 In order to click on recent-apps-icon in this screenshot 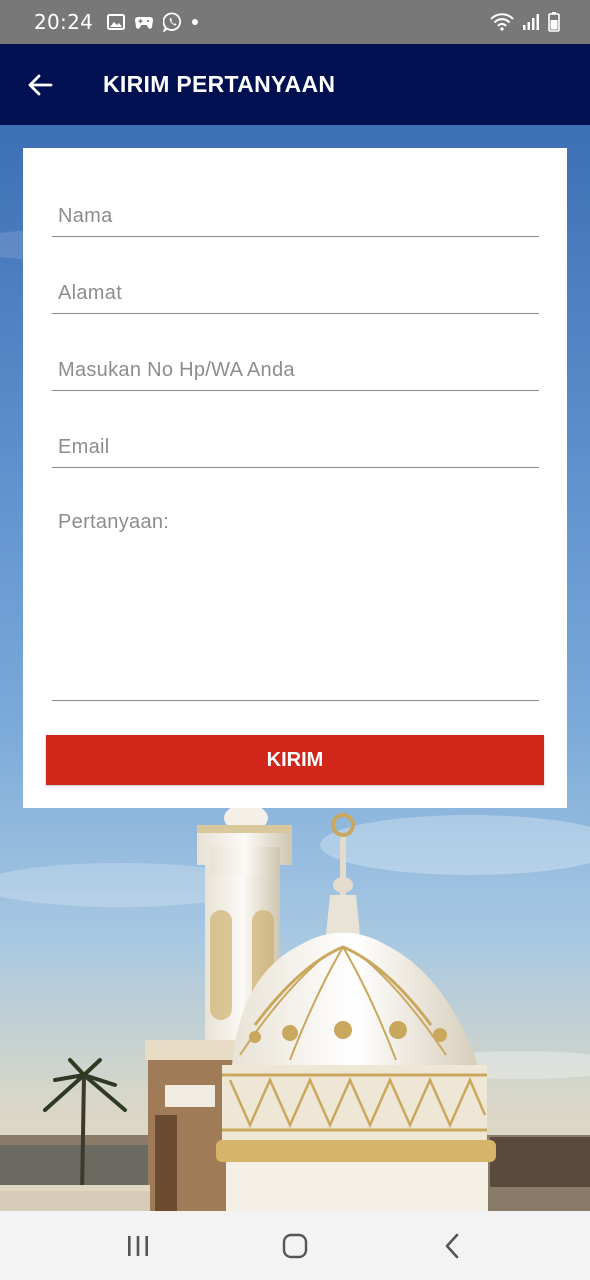, I will do `click(138, 1245)`.